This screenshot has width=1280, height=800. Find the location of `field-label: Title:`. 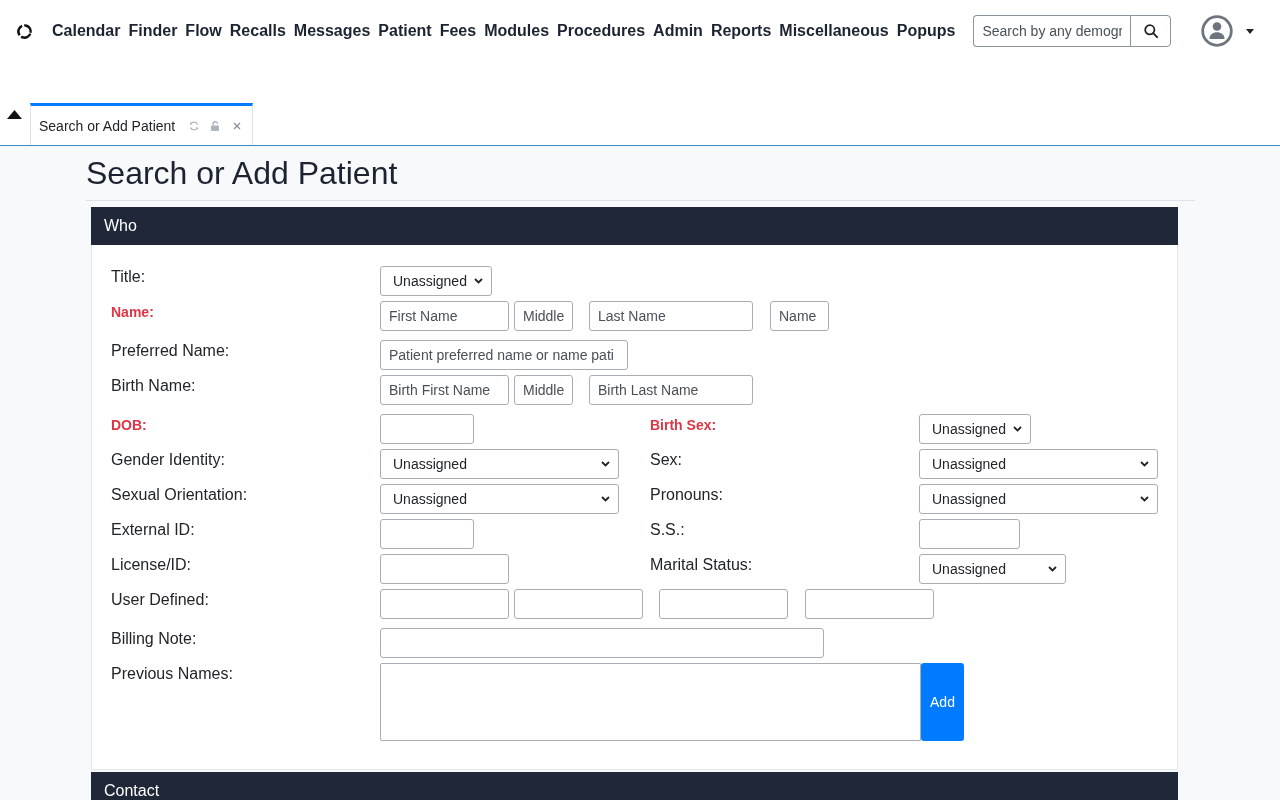

field-label: Title: is located at coordinates (129, 277).